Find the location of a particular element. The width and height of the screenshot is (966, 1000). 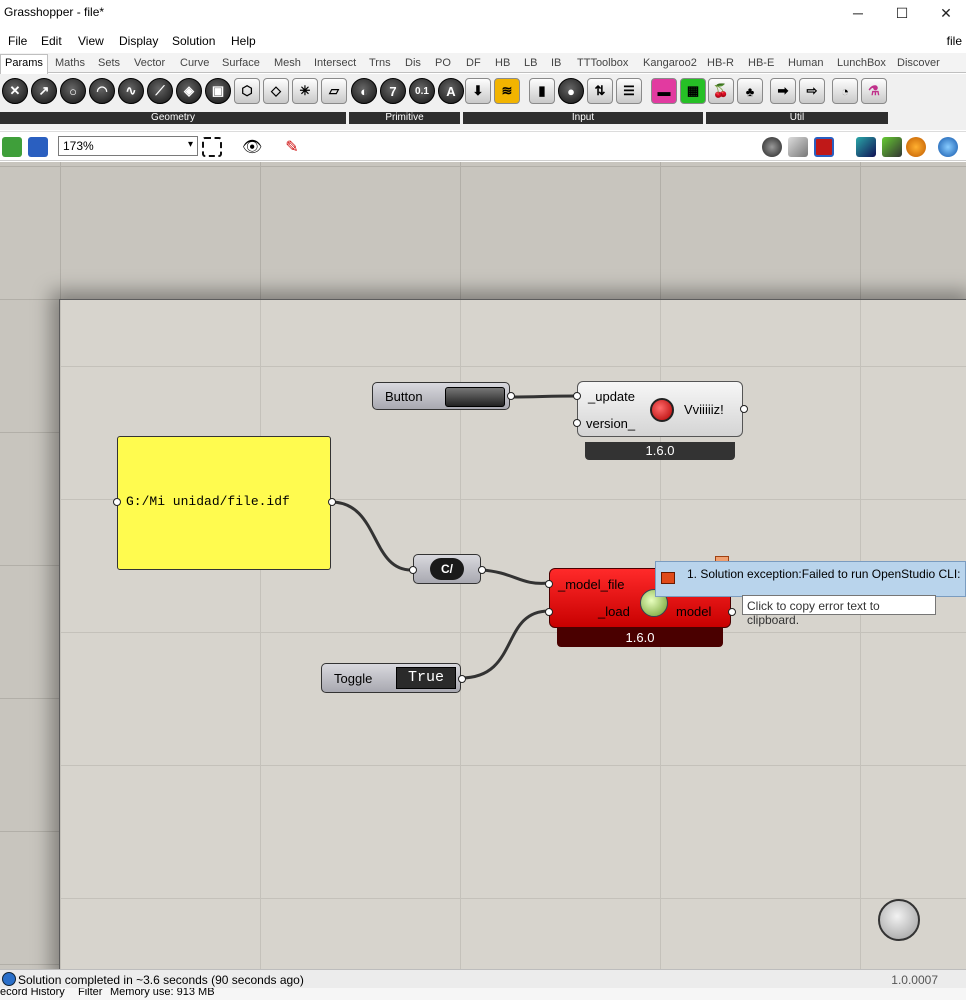

input-port-load is located at coordinates (549, 612).